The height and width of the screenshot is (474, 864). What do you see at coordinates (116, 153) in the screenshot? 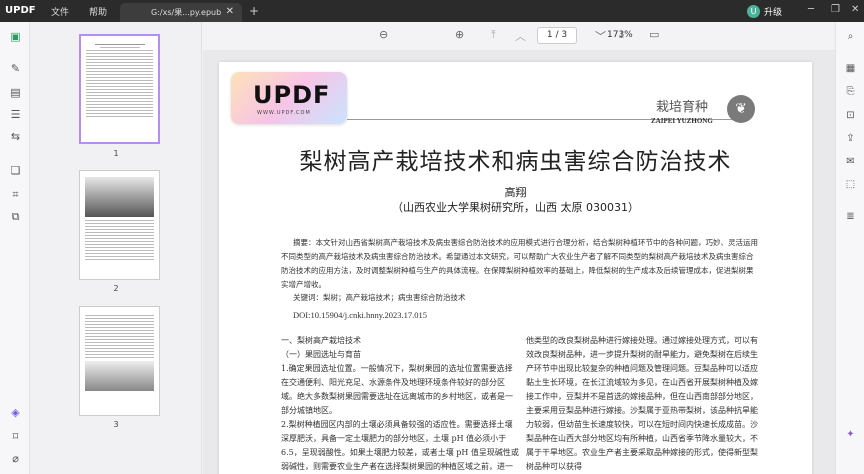
I see `thumbnail-number: 1` at bounding box center [116, 153].